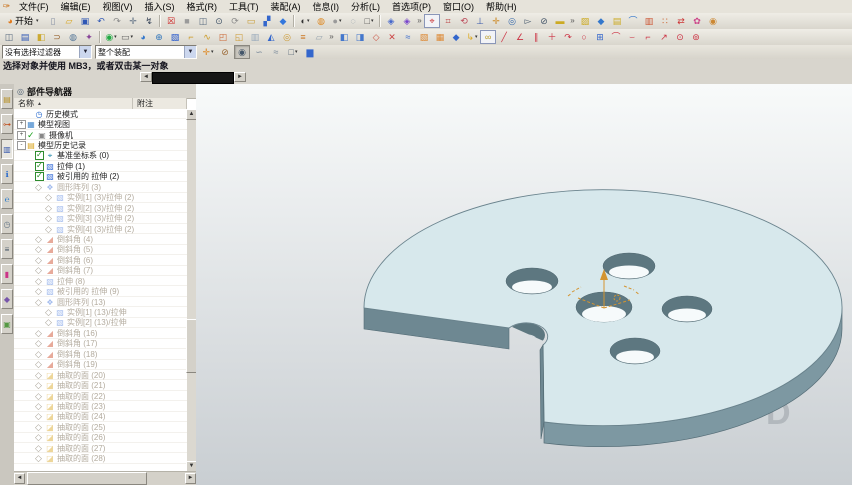 Image resolution: width=852 pixels, height=485 pixels. What do you see at coordinates (360, 37) in the screenshot?
I see `mirror-right-button: ◨` at bounding box center [360, 37].